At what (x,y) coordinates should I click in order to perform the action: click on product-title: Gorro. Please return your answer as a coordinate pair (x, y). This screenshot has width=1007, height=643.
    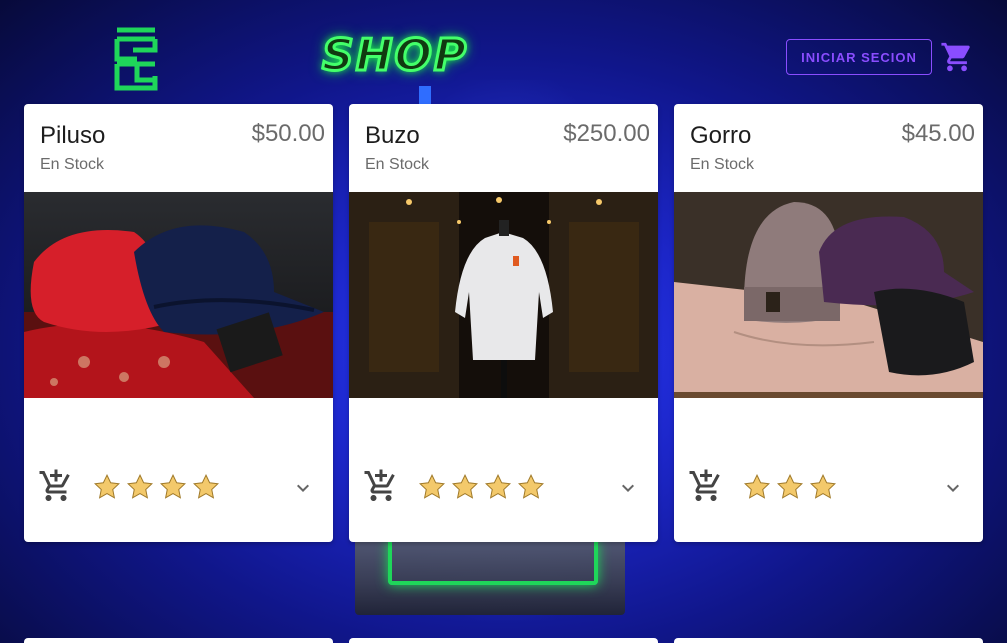
    Looking at the image, I should click on (721, 135).